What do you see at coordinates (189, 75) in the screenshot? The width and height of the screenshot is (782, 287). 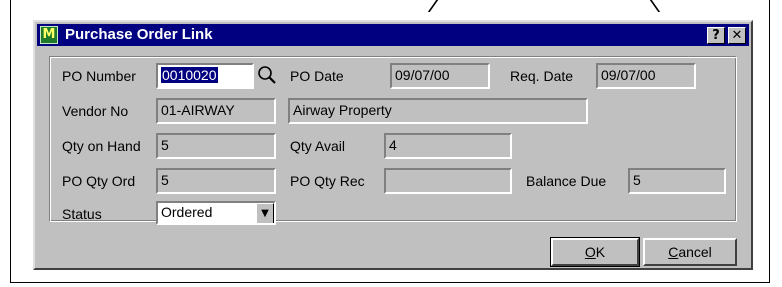 I see `po-number-value: 0010020` at bounding box center [189, 75].